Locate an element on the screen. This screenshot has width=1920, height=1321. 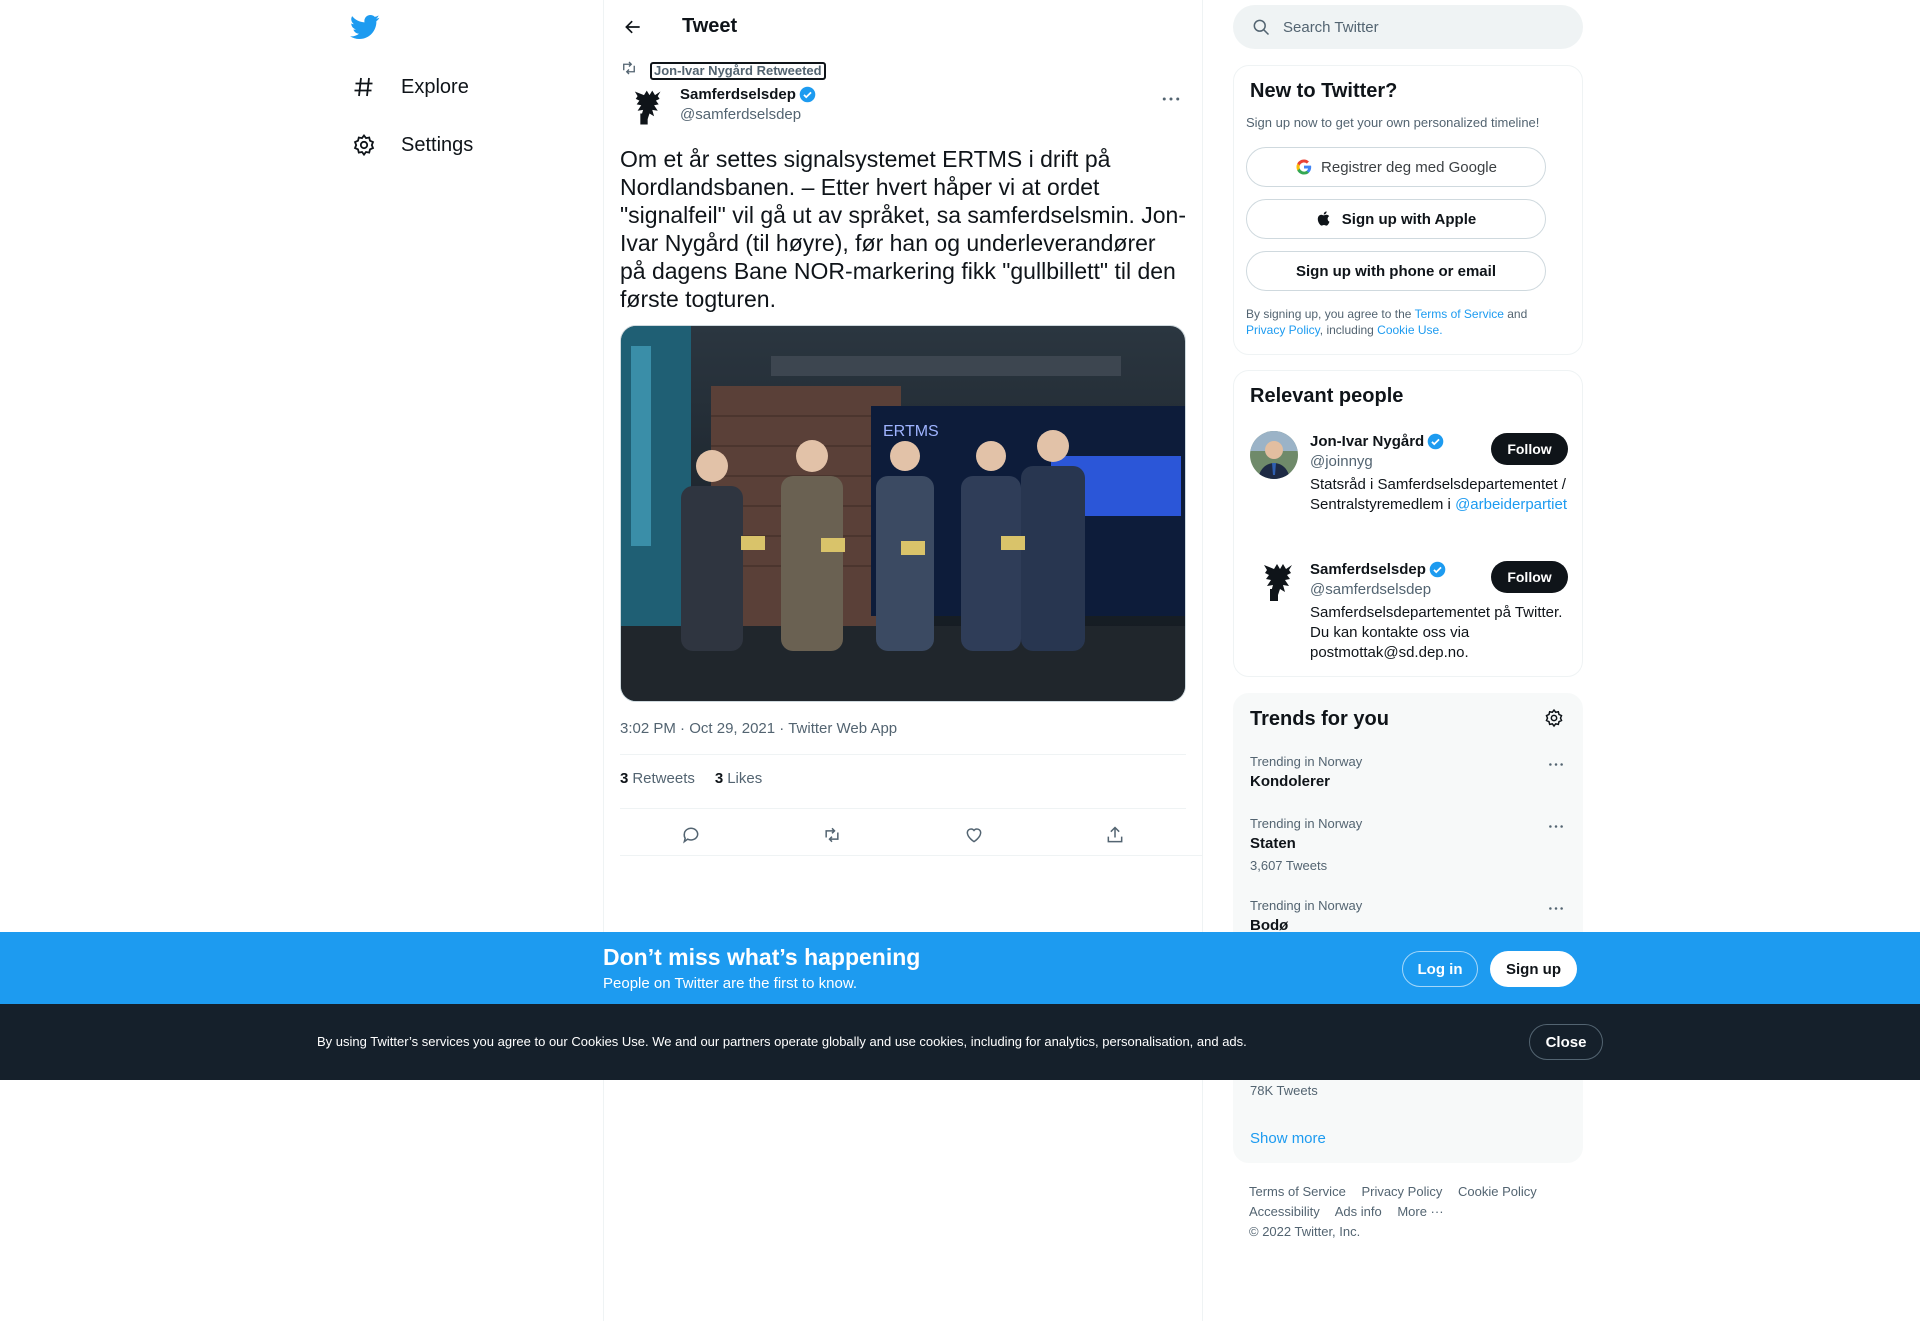
cookie-use-link: Cookie Use. is located at coordinates (1409, 330).